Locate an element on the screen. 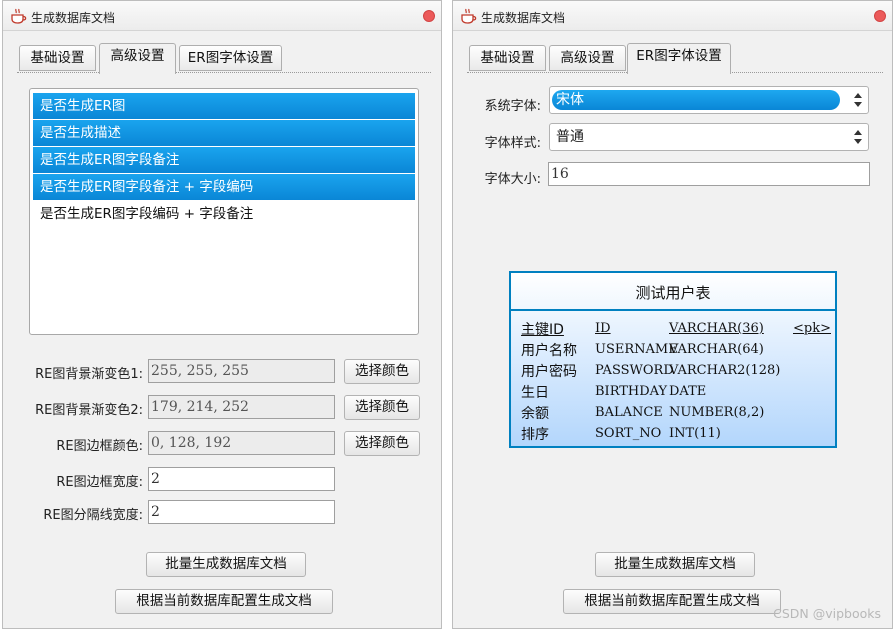 This screenshot has width=895, height=629. font-size-field: 16 is located at coordinates (709, 174).